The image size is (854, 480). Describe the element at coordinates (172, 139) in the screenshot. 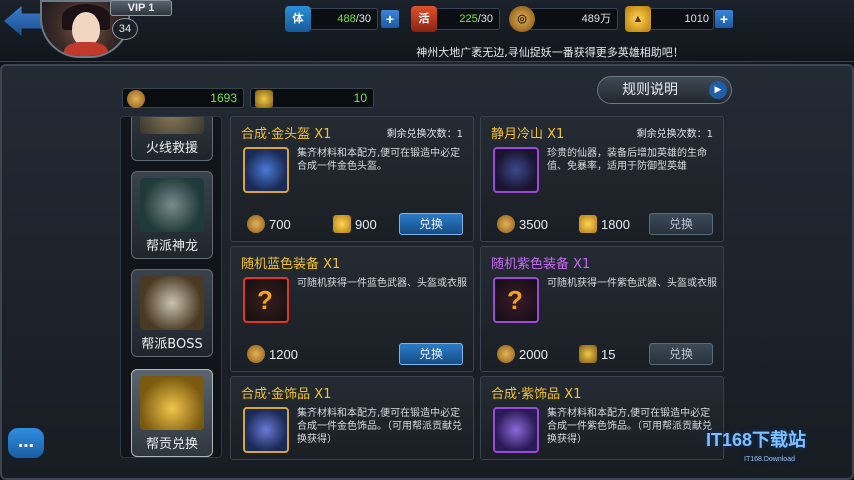

I see `nav-item-fire-rescue: 火线救援` at that location.